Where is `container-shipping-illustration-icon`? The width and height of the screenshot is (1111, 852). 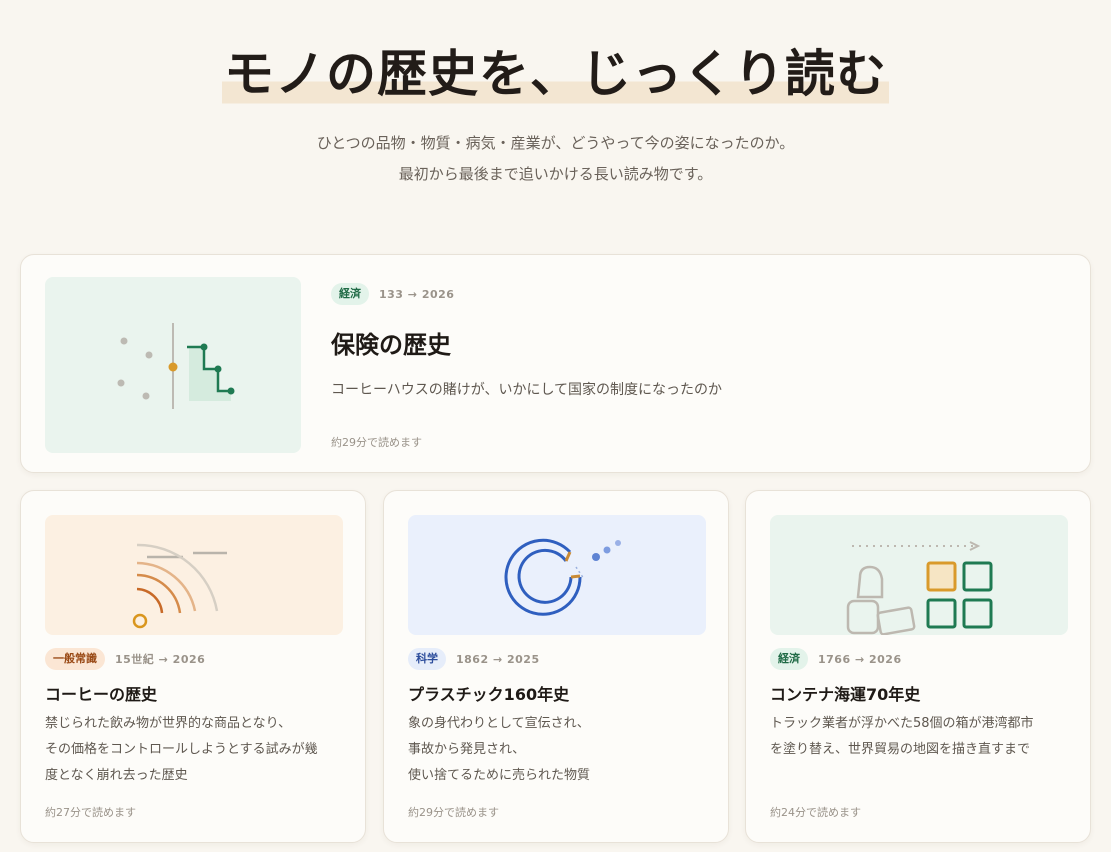 container-shipping-illustration-icon is located at coordinates (919, 575).